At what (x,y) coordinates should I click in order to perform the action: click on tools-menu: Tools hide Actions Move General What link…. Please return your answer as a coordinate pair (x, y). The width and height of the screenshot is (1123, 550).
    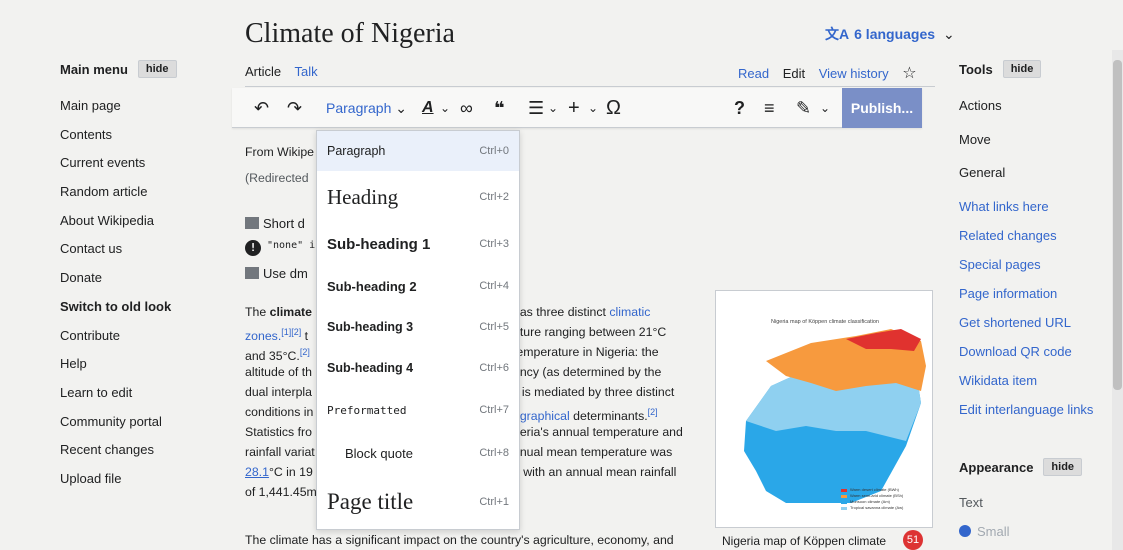
    Looking at the image, I should click on (1034, 303).